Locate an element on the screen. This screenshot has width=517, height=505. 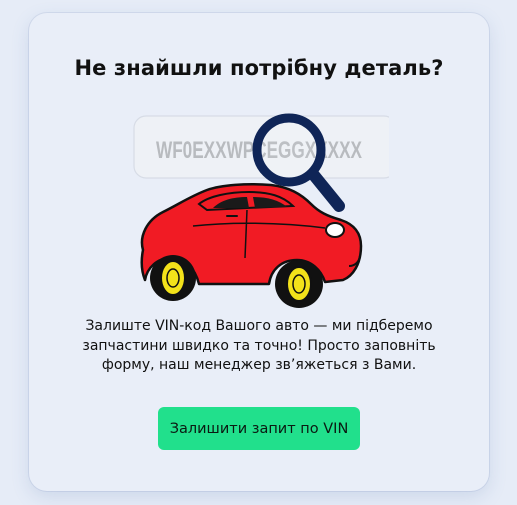
car-illustration is located at coordinates (251, 245).